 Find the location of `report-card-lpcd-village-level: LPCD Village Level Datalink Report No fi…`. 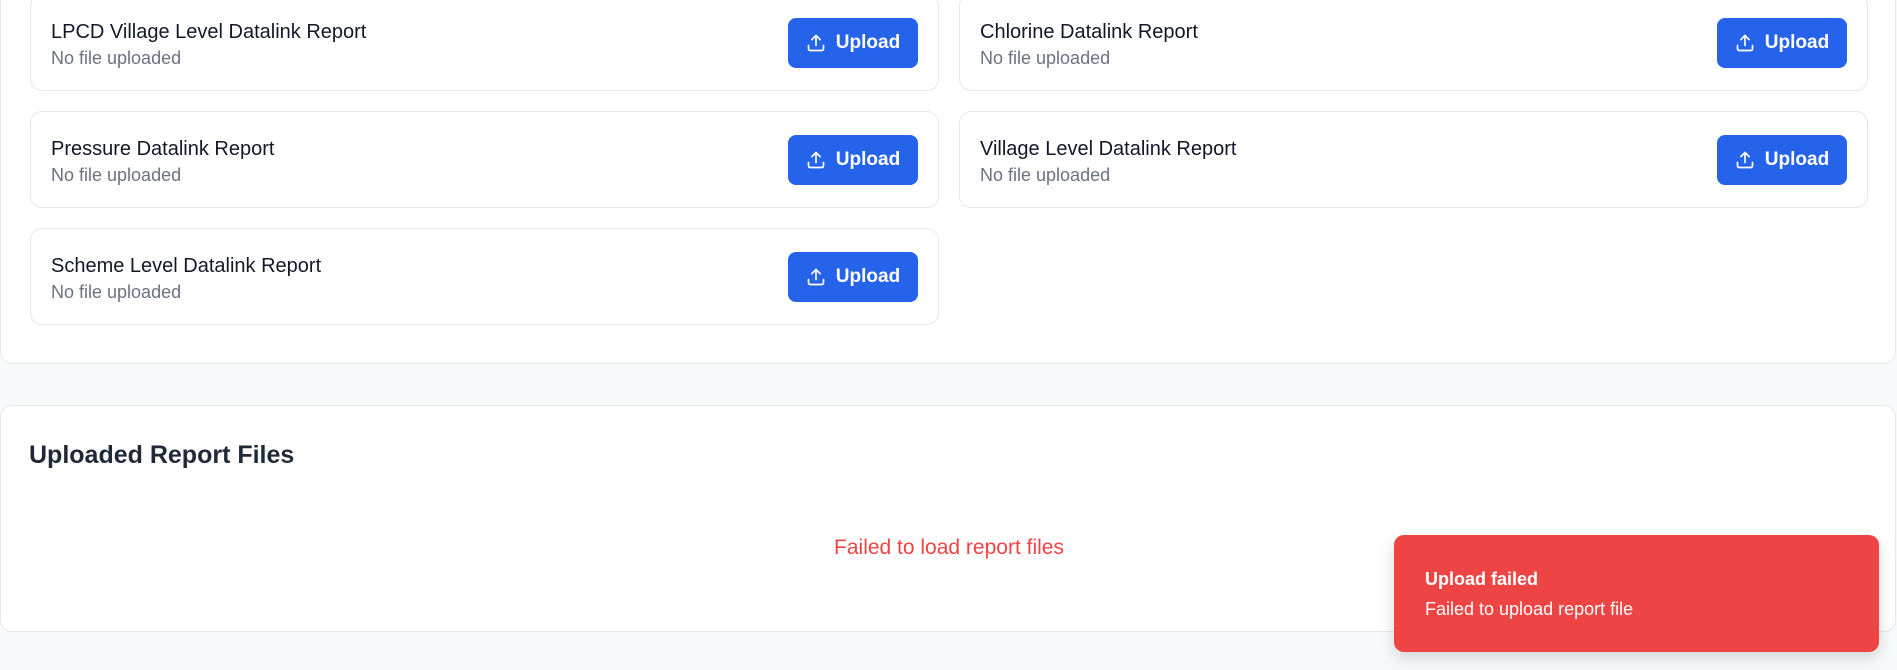

report-card-lpcd-village-level: LPCD Village Level Datalink Report No fi… is located at coordinates (484, 45).